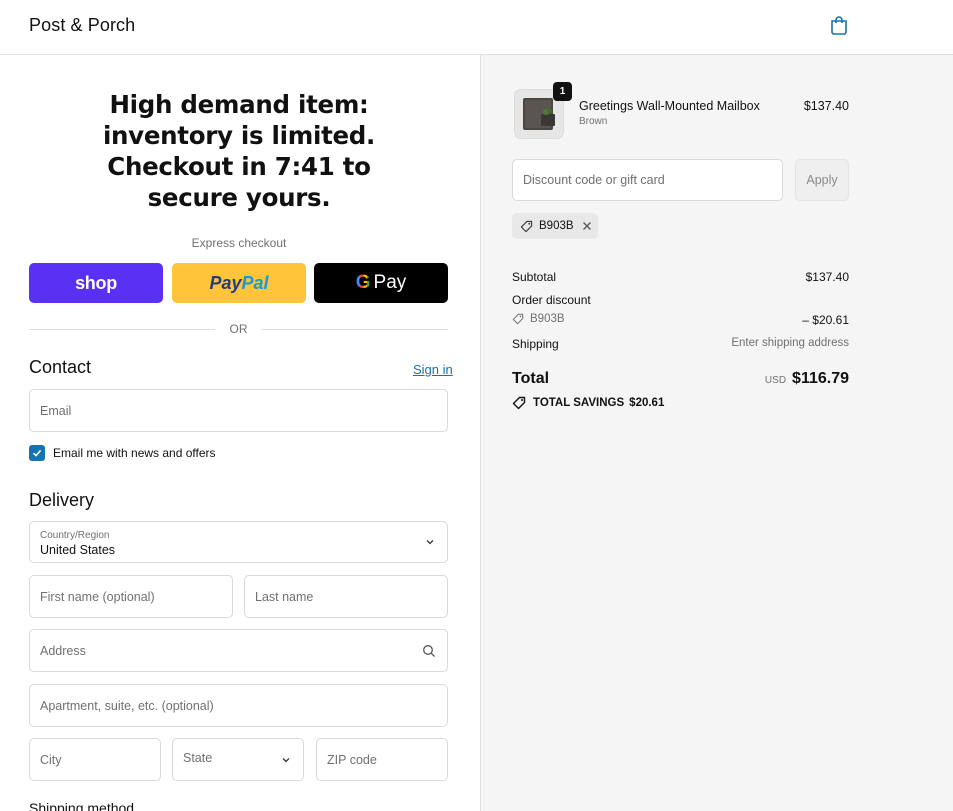  I want to click on paypal-label-part2: Pal, so click(255, 282).